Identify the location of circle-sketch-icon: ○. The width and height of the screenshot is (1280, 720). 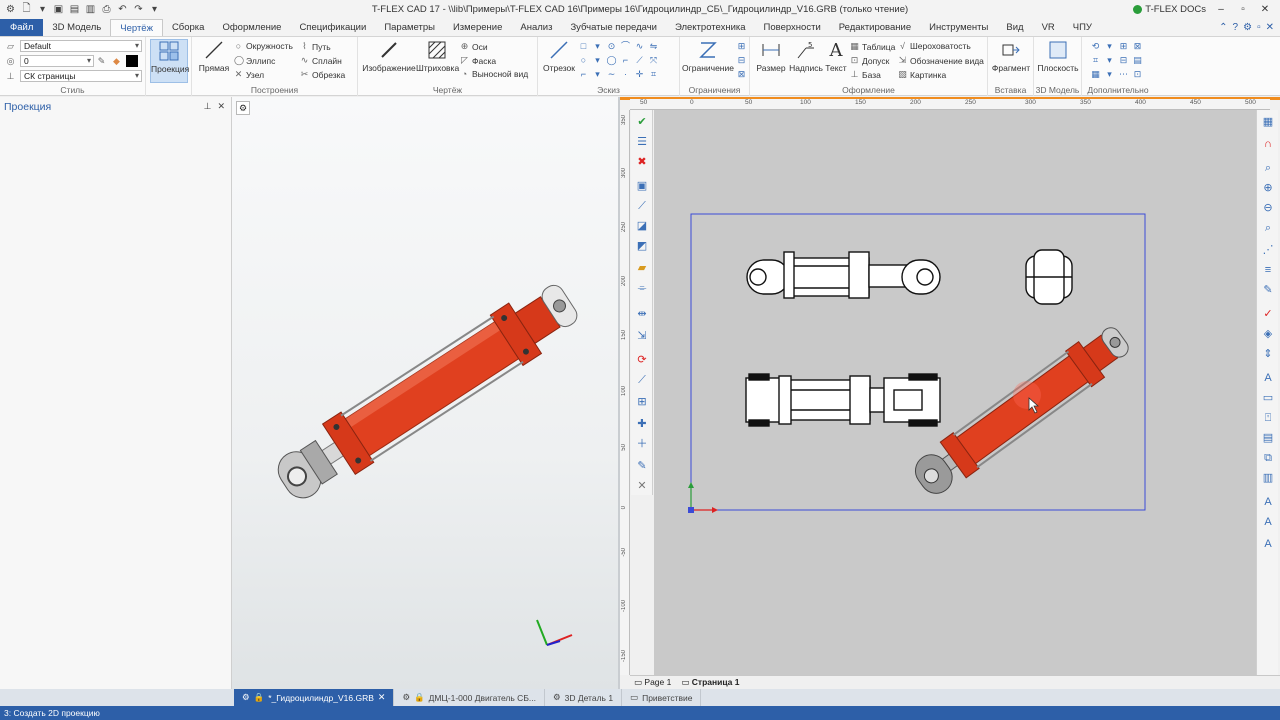
(583, 60).